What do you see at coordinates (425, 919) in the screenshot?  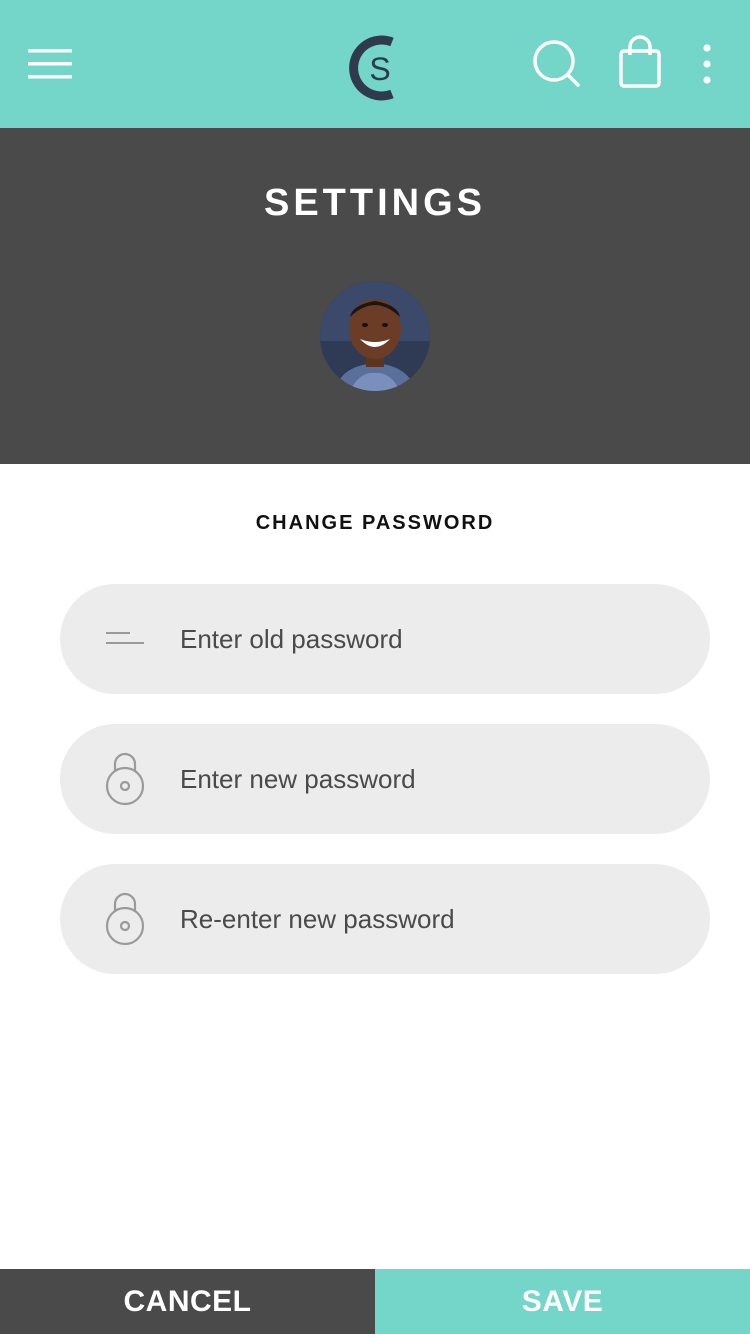 I see `confirm-password-input` at bounding box center [425, 919].